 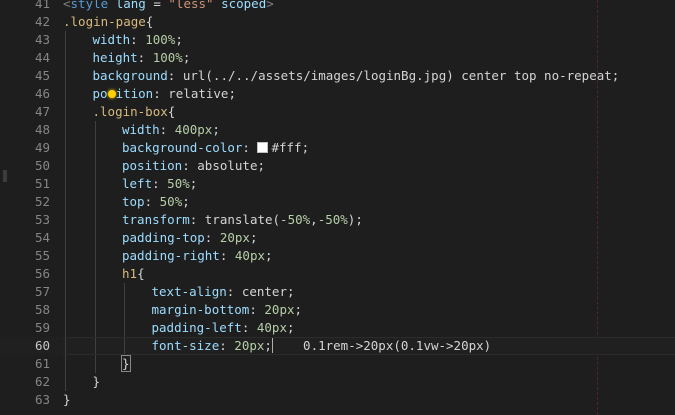 What do you see at coordinates (263, 147) in the screenshot?
I see `color-swatch-icon` at bounding box center [263, 147].